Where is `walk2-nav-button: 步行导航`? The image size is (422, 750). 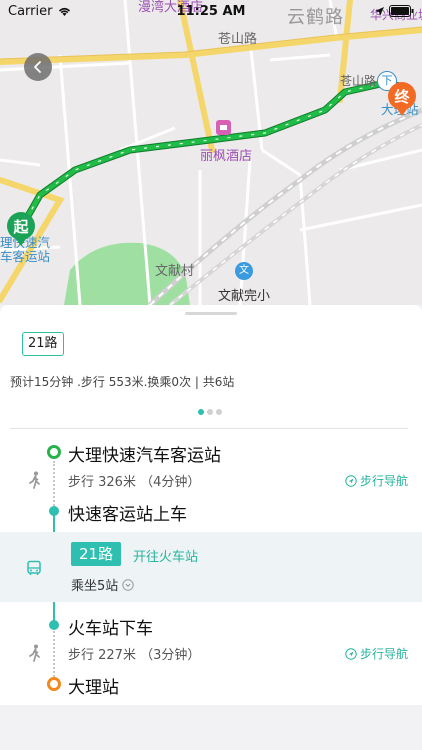 walk2-nav-button: 步行导航 is located at coordinates (376, 653).